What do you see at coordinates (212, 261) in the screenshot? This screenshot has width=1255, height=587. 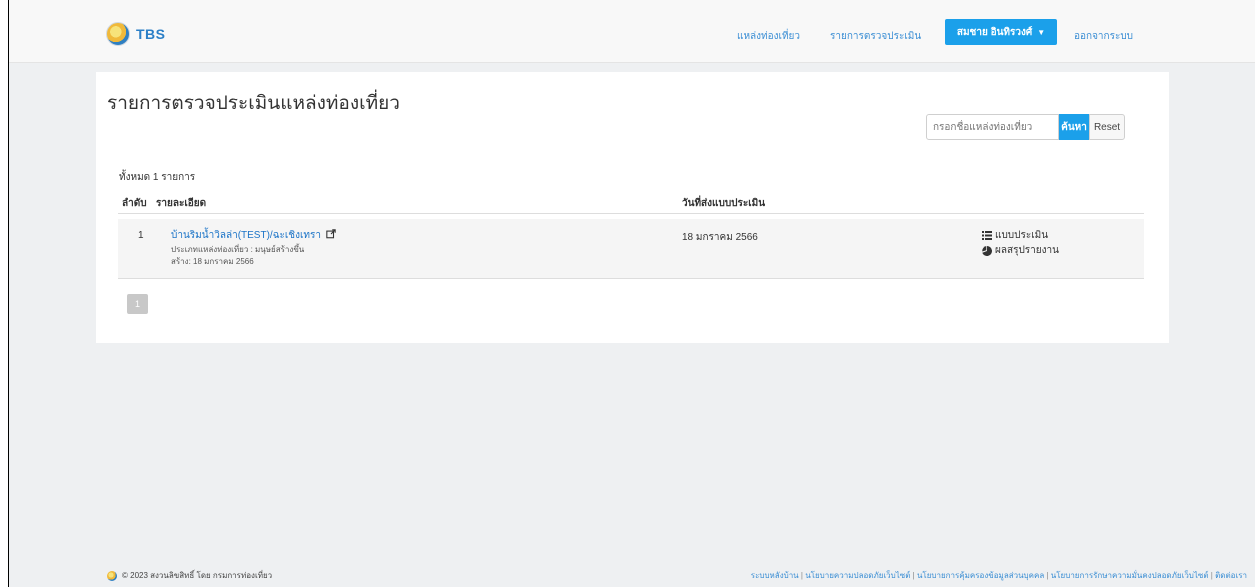 I see `created-date: สร้าง: 18 มกราคม 2566` at bounding box center [212, 261].